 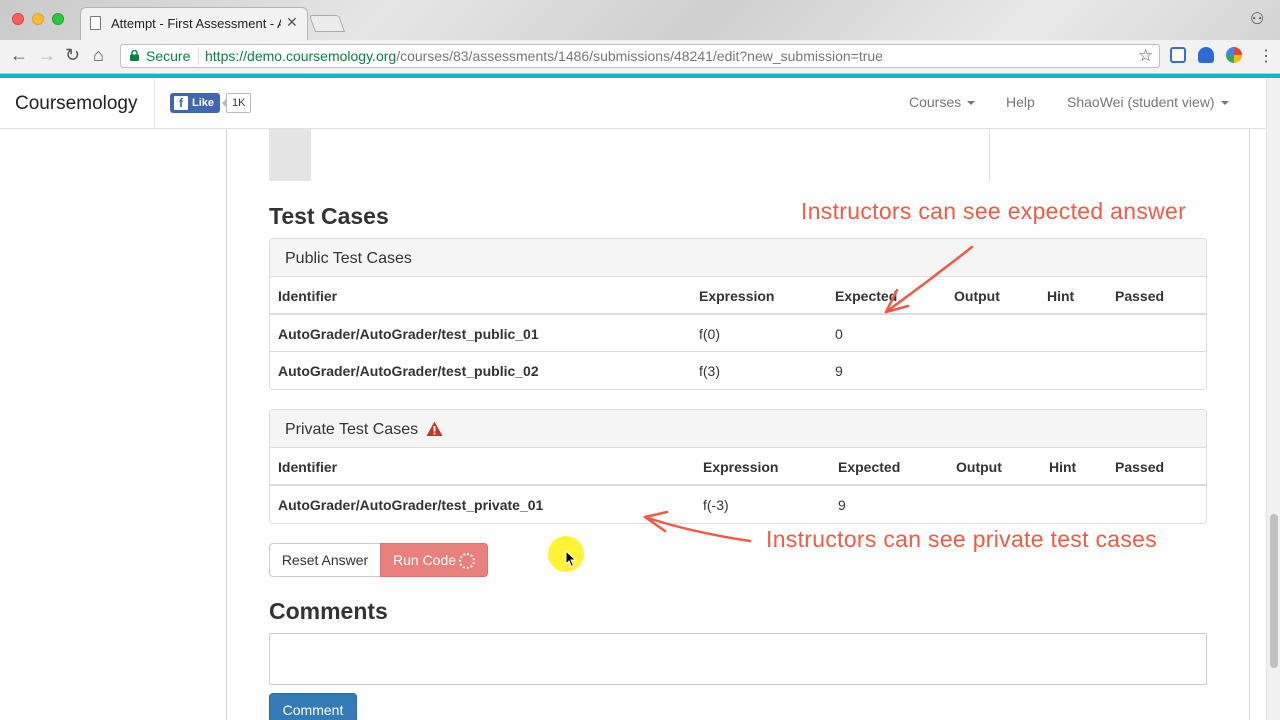 I want to click on facebook-like-button: f Like, so click(x=195, y=103).